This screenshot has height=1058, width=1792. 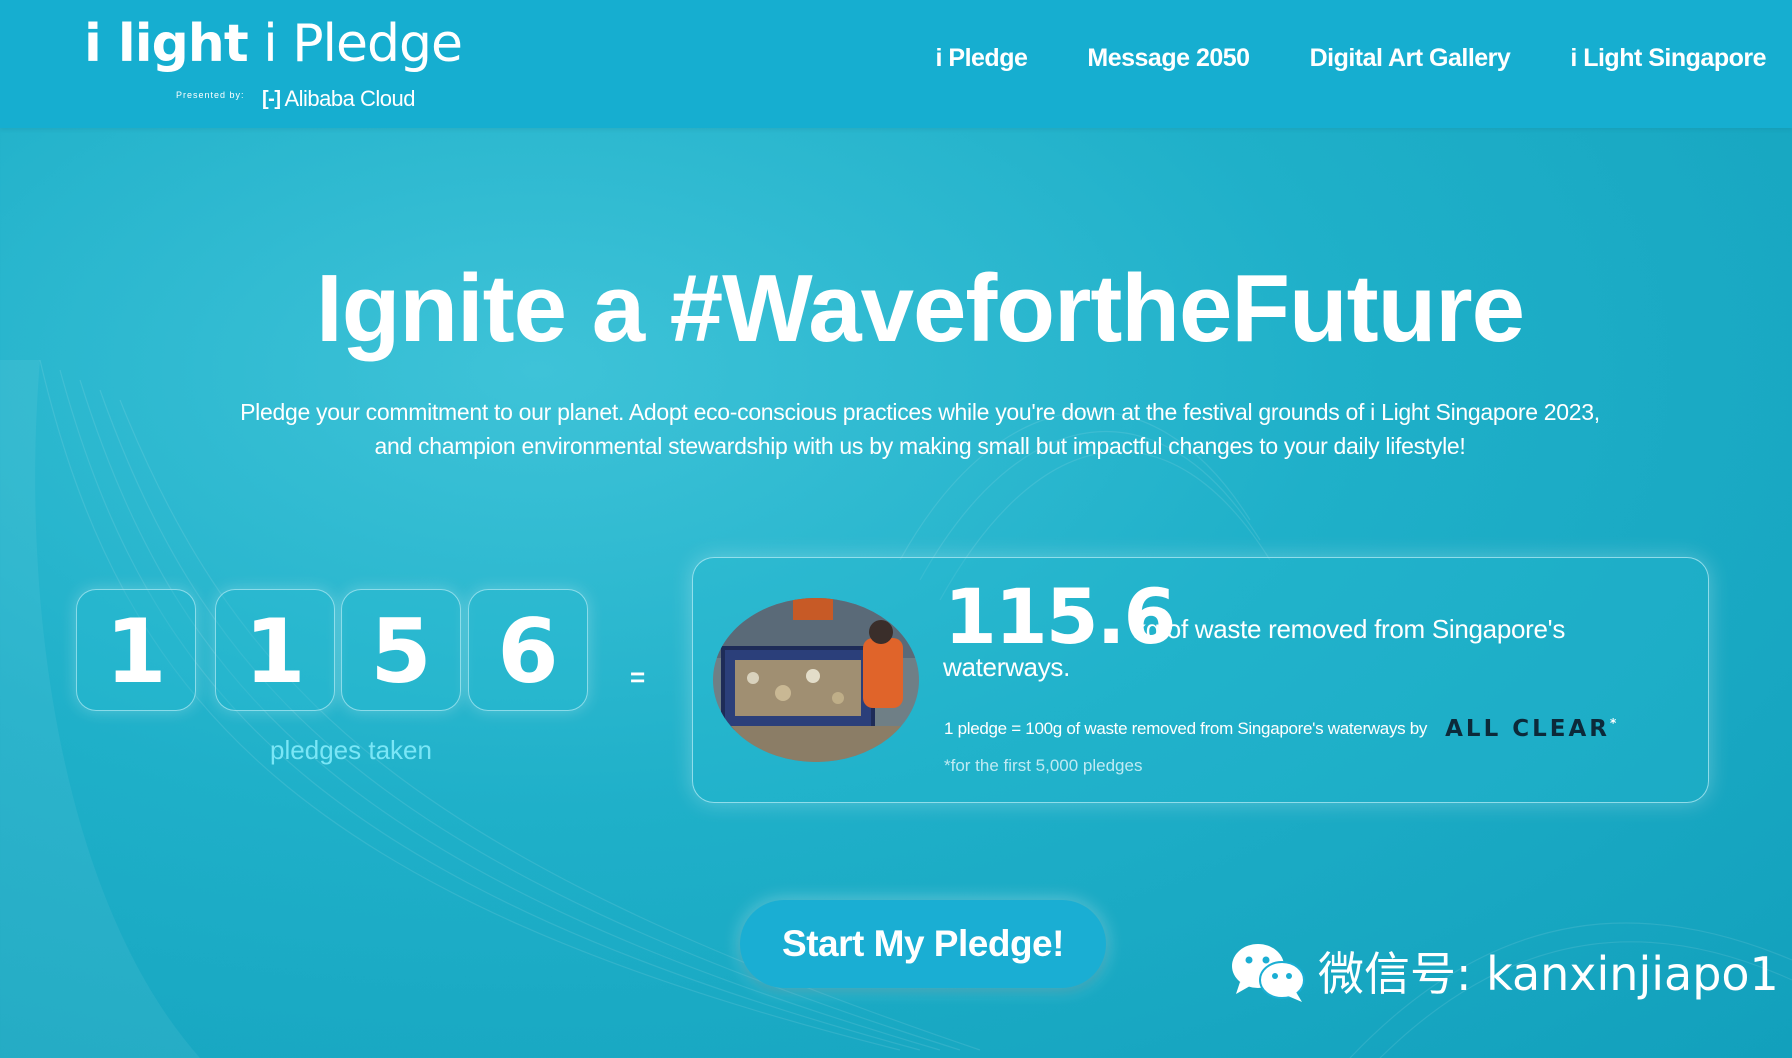 I want to click on logo-title-ipledge: i Pledge, so click(x=355, y=44).